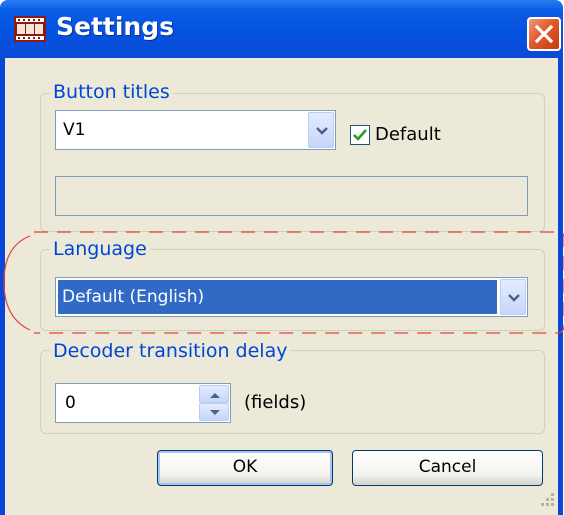  Describe the element at coordinates (170, 351) in the screenshot. I see `decoder-group-label: Decoder transition delay` at that location.